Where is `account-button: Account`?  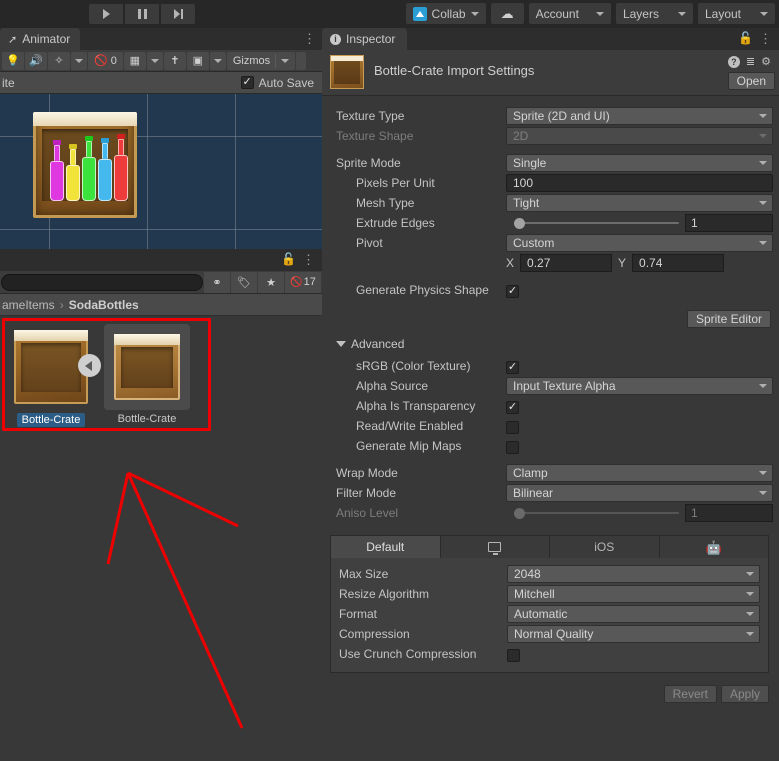 account-button: Account is located at coordinates (569, 13).